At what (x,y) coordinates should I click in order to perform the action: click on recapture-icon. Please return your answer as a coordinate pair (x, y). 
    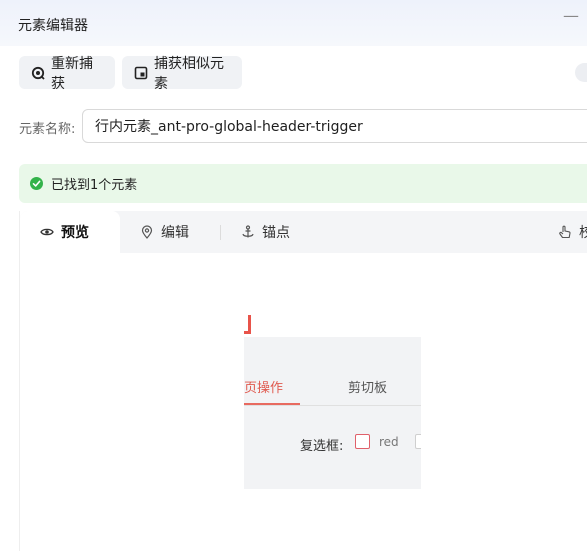
    Looking at the image, I should click on (38, 73).